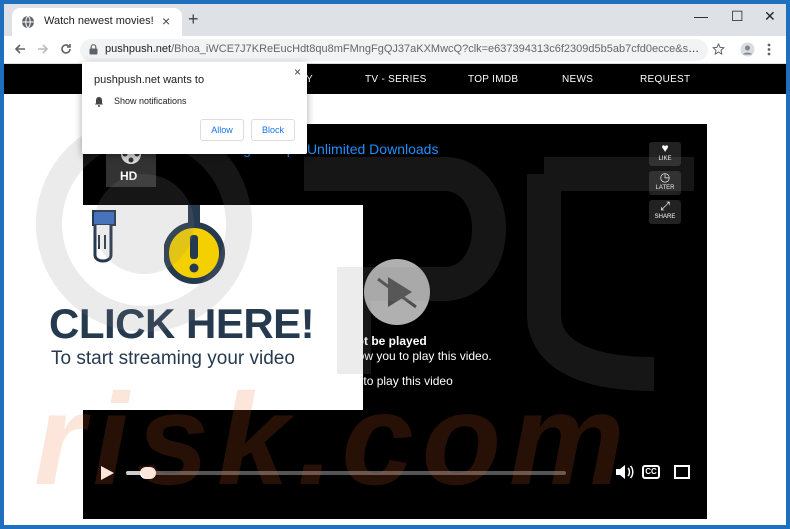 The height and width of the screenshot is (529, 790). I want to click on like-label: LIKE, so click(665, 159).